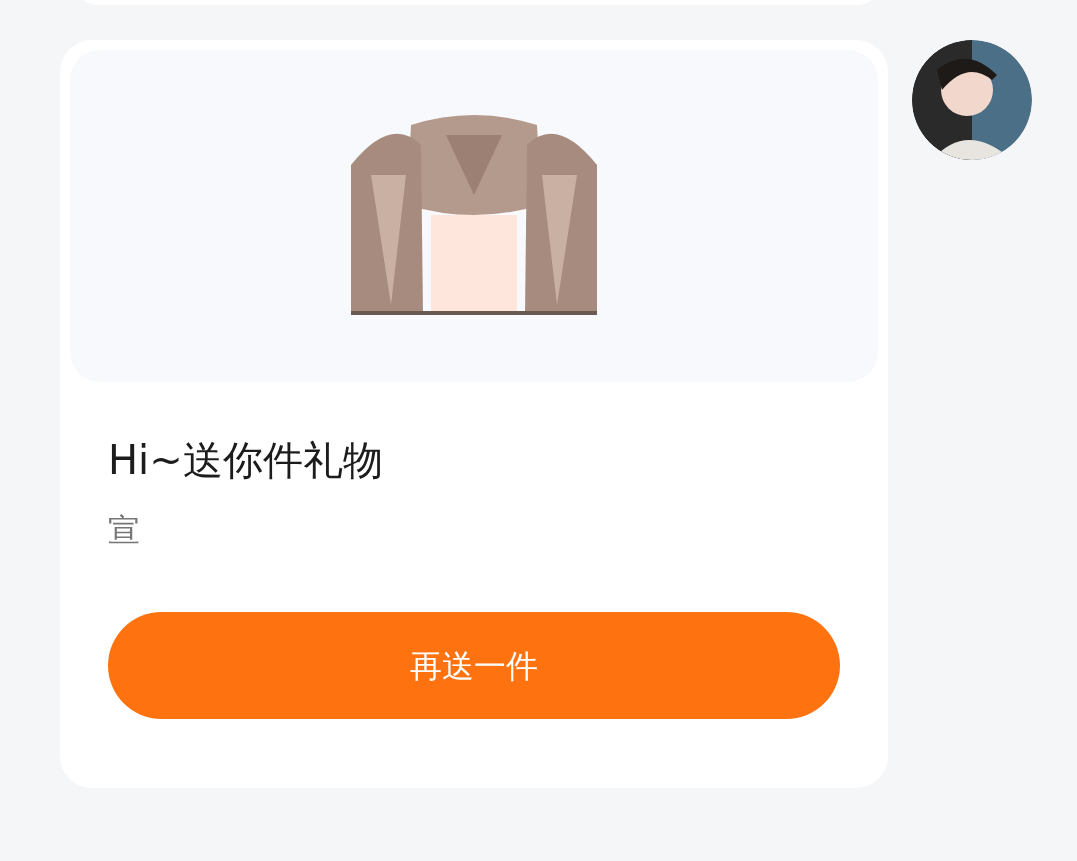 The height and width of the screenshot is (861, 1077). I want to click on sender-name: 宣, so click(124, 530).